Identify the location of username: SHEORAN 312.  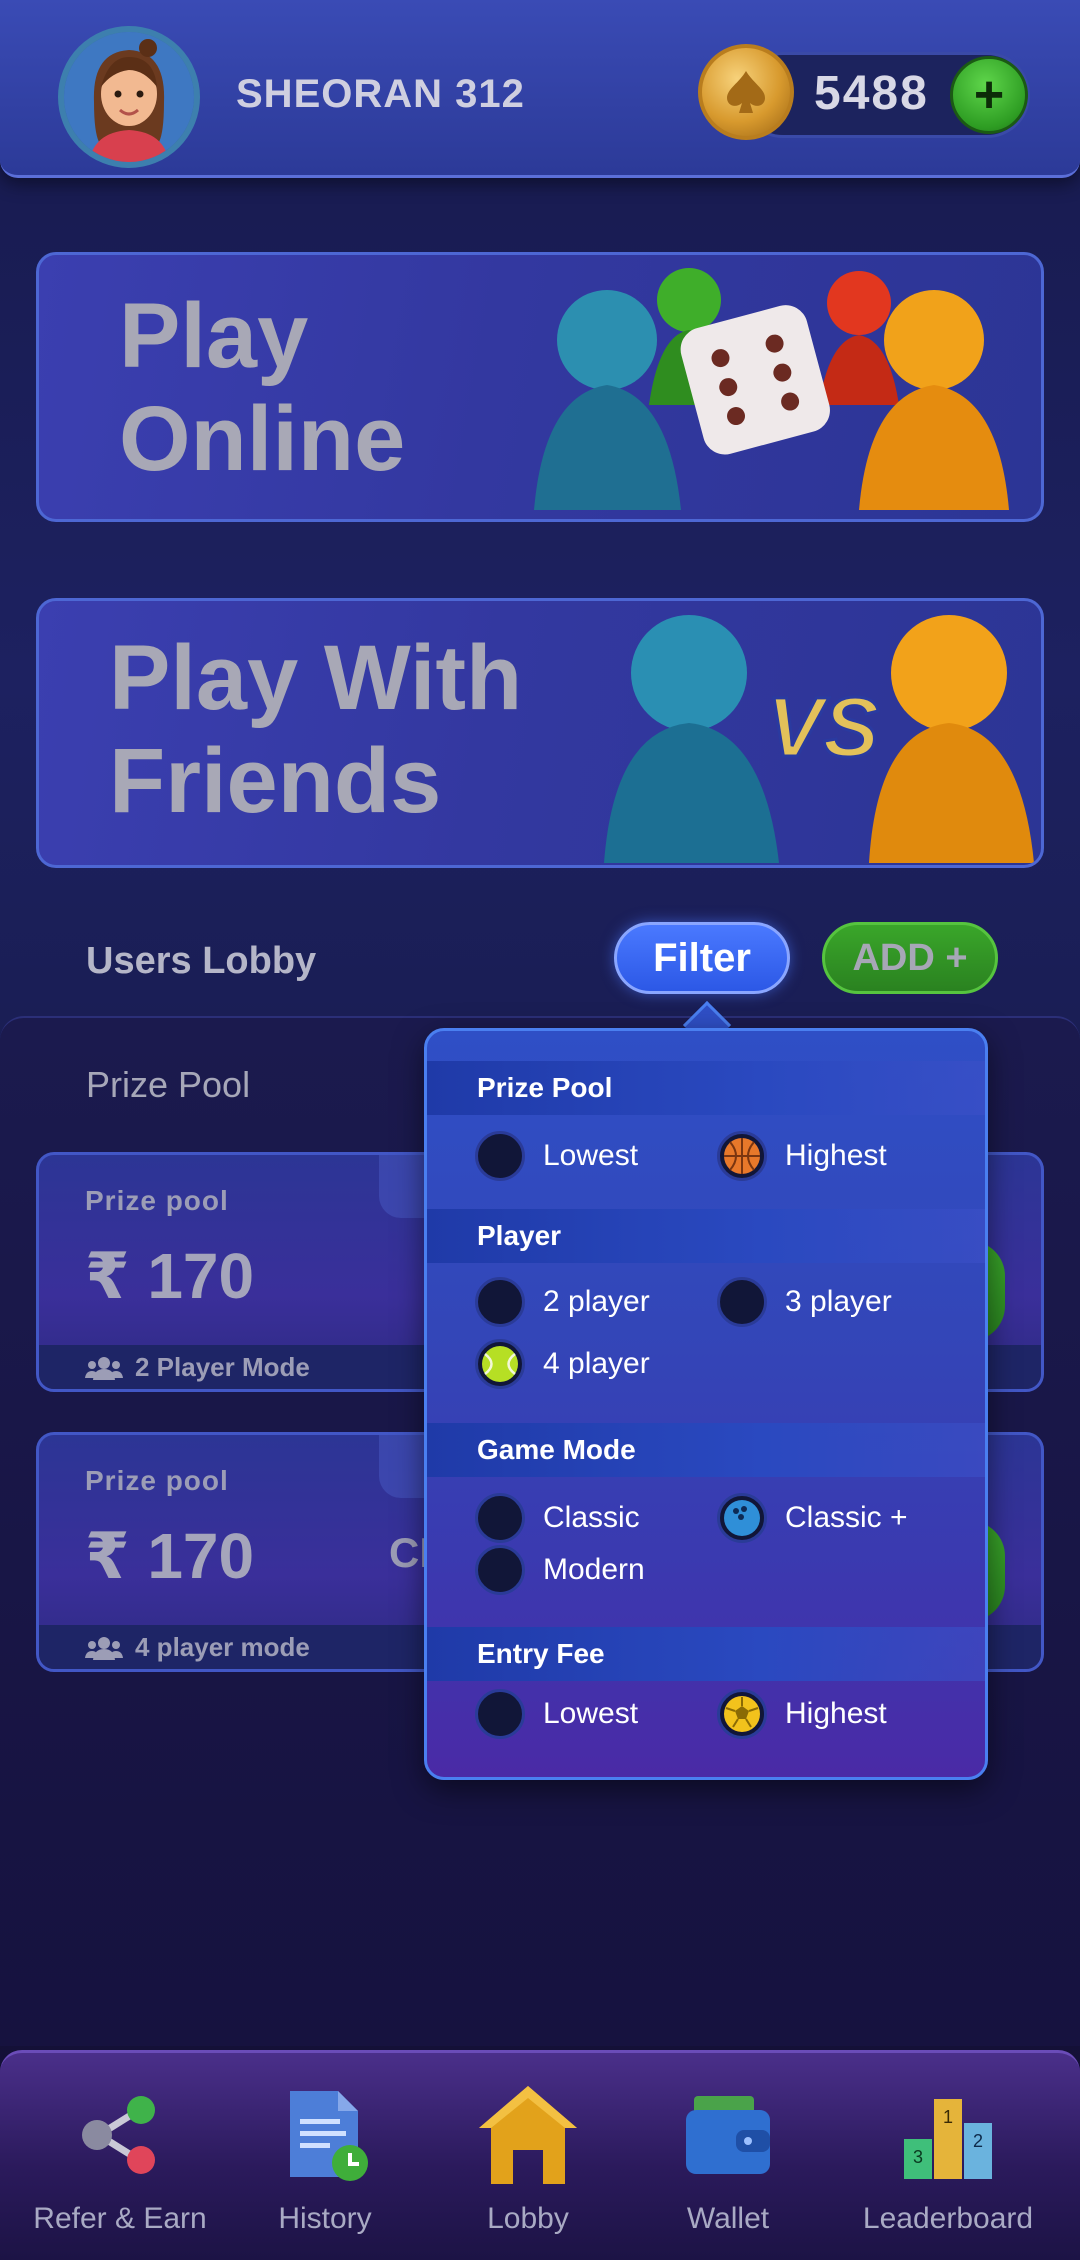
(380, 94).